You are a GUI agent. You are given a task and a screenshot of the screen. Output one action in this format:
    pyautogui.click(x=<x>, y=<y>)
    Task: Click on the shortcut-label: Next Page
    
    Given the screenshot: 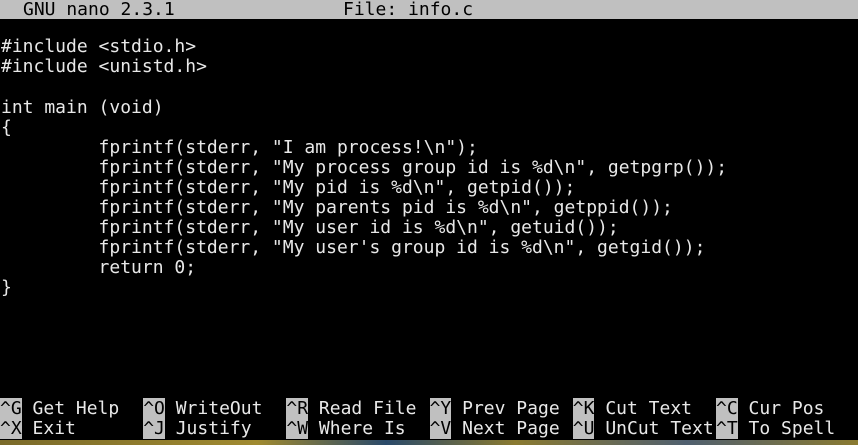 What is the action you would take?
    pyautogui.click(x=511, y=429)
    